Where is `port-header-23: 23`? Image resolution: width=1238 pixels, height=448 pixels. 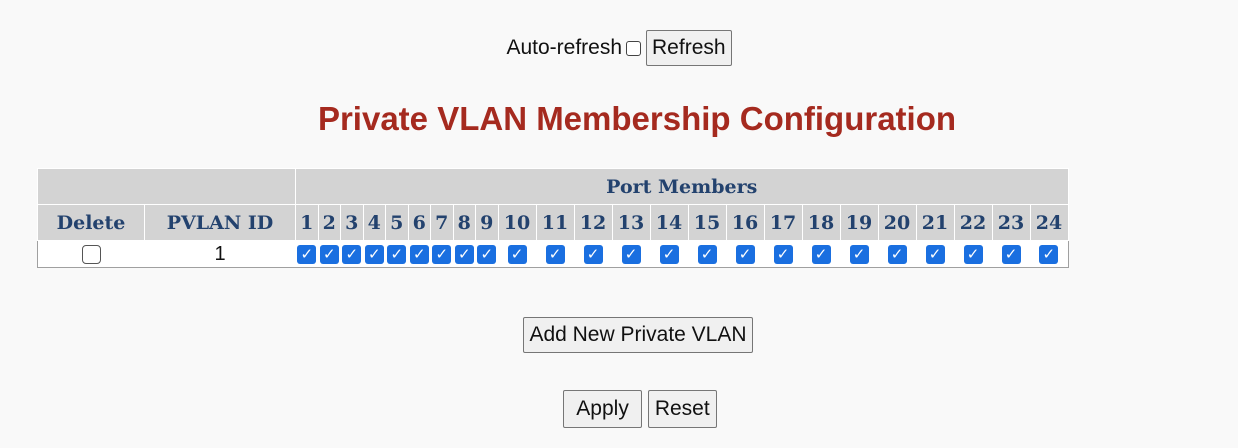
port-header-23: 23 is located at coordinates (1011, 222).